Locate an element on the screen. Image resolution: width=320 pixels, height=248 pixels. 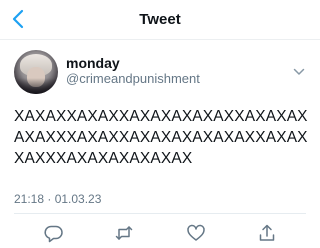
retweet-icon is located at coordinates (124, 233).